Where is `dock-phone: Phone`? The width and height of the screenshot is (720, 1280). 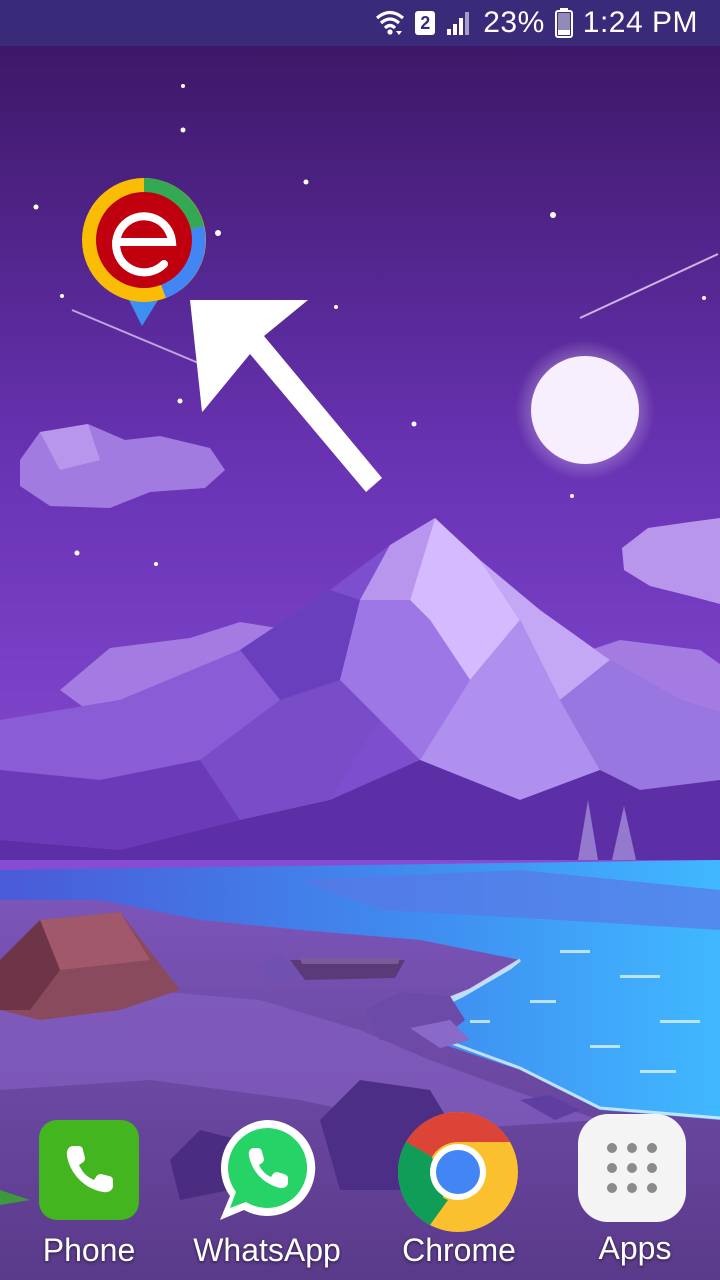 dock-phone: Phone is located at coordinates (89, 1194).